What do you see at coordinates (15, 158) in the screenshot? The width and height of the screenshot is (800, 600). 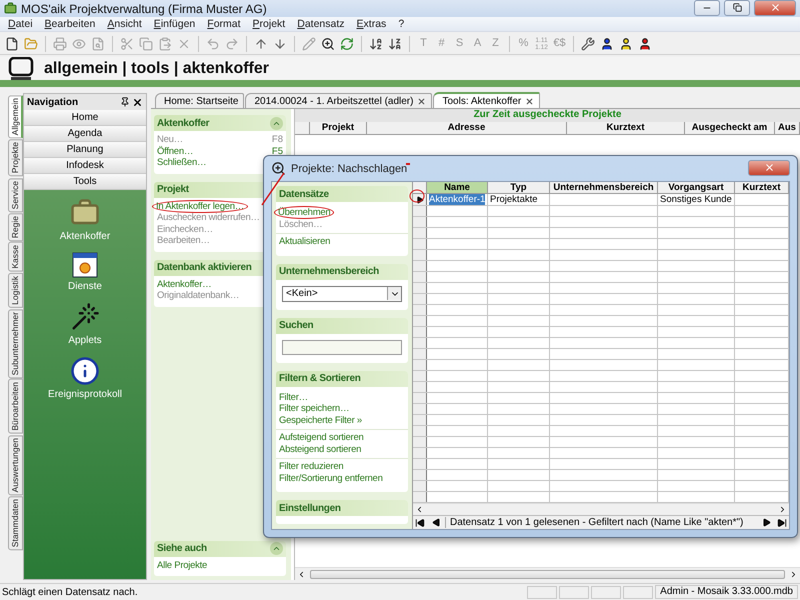 I see `side-tab: Projekte` at bounding box center [15, 158].